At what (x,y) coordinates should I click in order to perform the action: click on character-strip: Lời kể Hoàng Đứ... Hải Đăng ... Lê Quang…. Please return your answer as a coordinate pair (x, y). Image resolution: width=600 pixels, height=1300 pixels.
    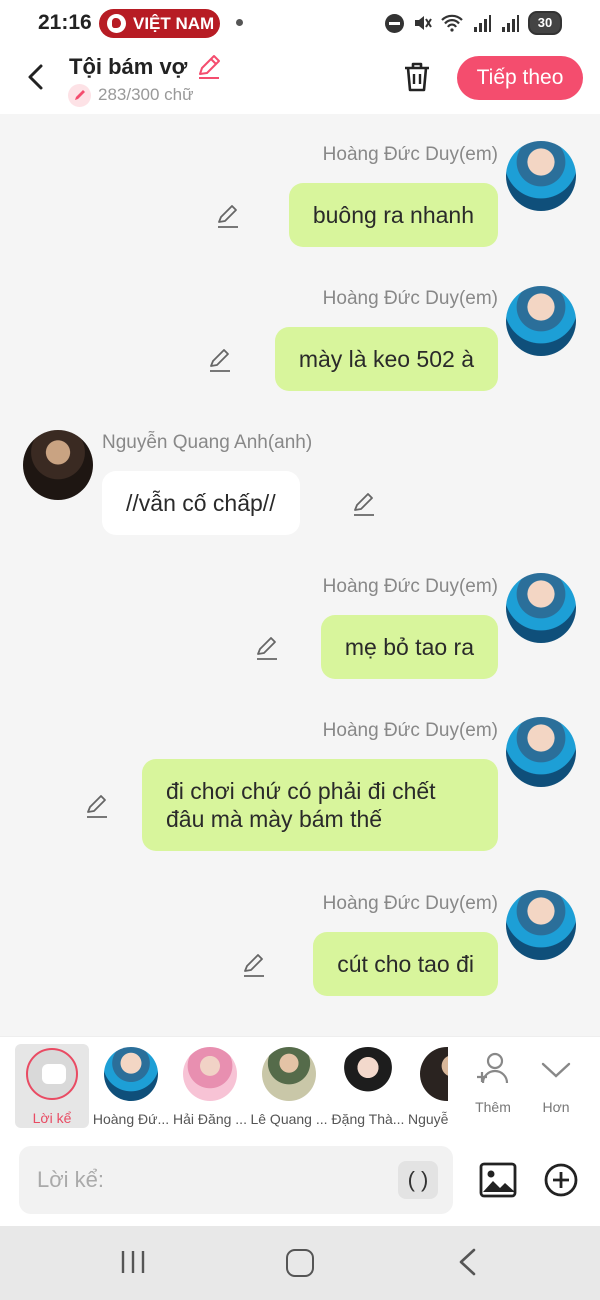
    Looking at the image, I should click on (300, 1086).